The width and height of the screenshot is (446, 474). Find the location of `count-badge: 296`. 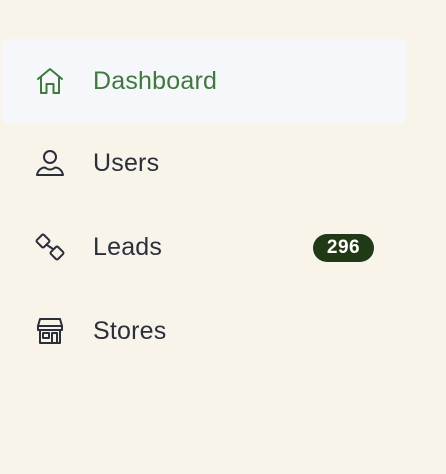

count-badge: 296 is located at coordinates (343, 248).